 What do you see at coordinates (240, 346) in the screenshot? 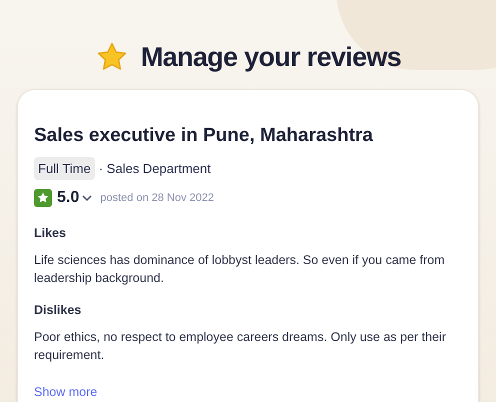
I see `section-text: Poor ethics, no respect to employee careers dreams. Only use as per their requirement.` at bounding box center [240, 346].